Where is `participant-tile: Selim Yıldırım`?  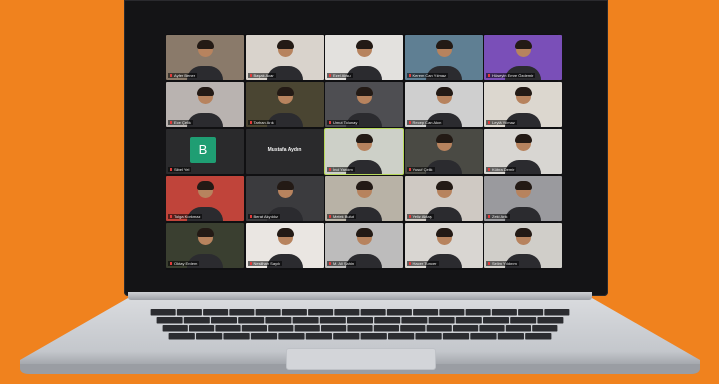
participant-tile: Selim Yıldırım is located at coordinates (523, 245).